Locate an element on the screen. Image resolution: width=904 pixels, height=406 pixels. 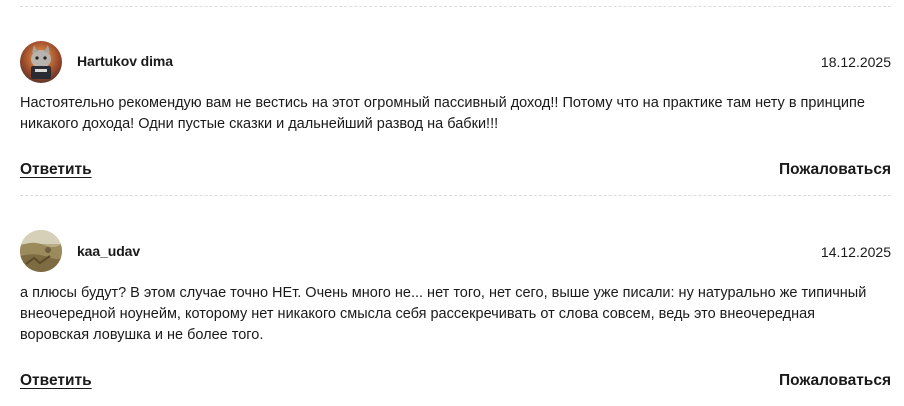
avatar-cat-image is located at coordinates (41, 62).